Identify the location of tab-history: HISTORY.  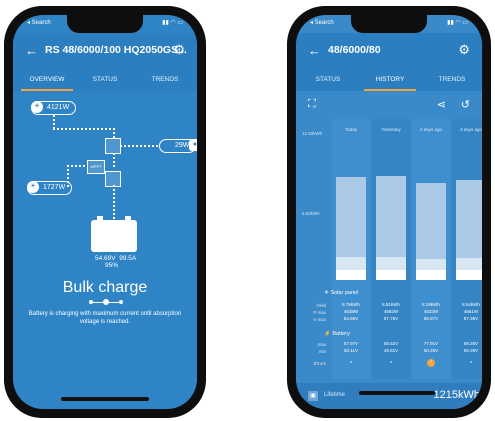
(390, 79).